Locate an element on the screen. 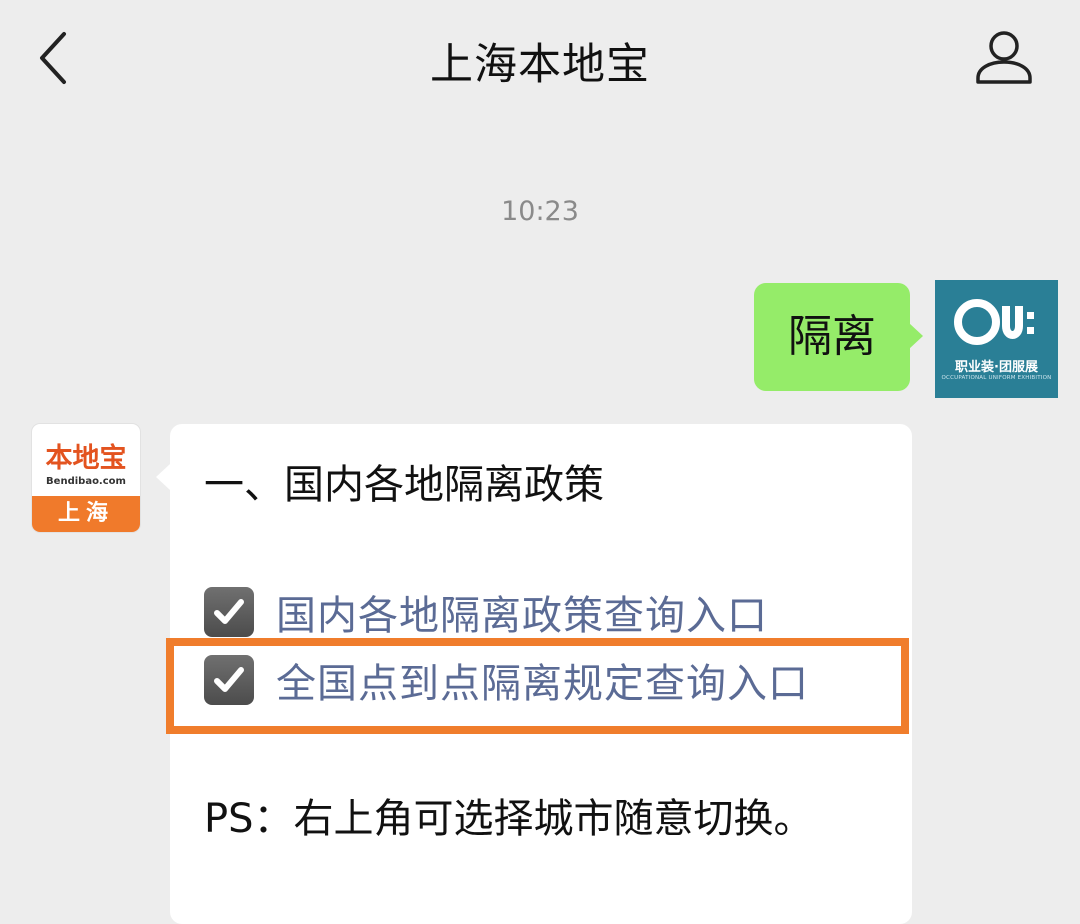 The height and width of the screenshot is (924, 1080). title-bar: 上海本地宝 is located at coordinates (540, 60).